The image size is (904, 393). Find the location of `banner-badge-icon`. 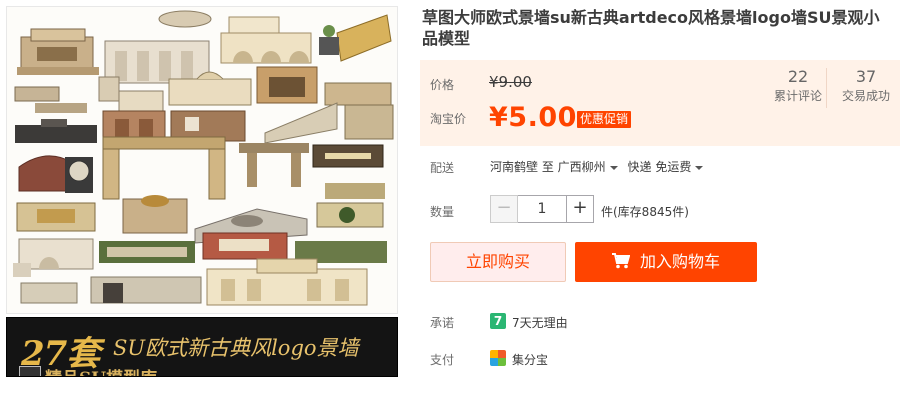

banner-badge-icon is located at coordinates (30, 371).